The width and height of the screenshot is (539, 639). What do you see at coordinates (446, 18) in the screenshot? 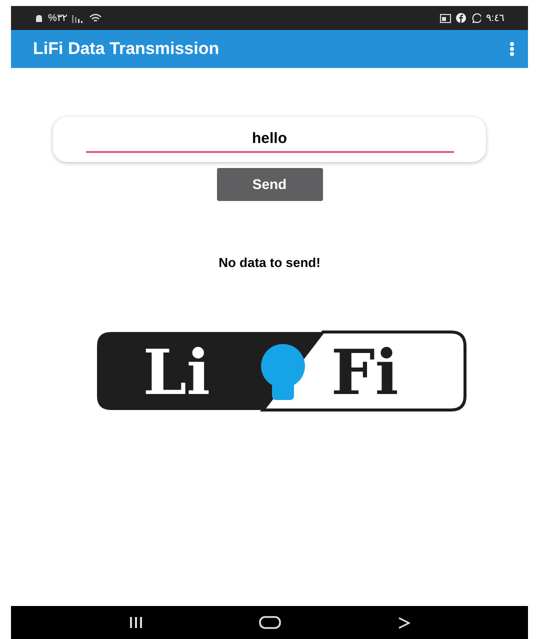
I see `gallery-icon` at bounding box center [446, 18].